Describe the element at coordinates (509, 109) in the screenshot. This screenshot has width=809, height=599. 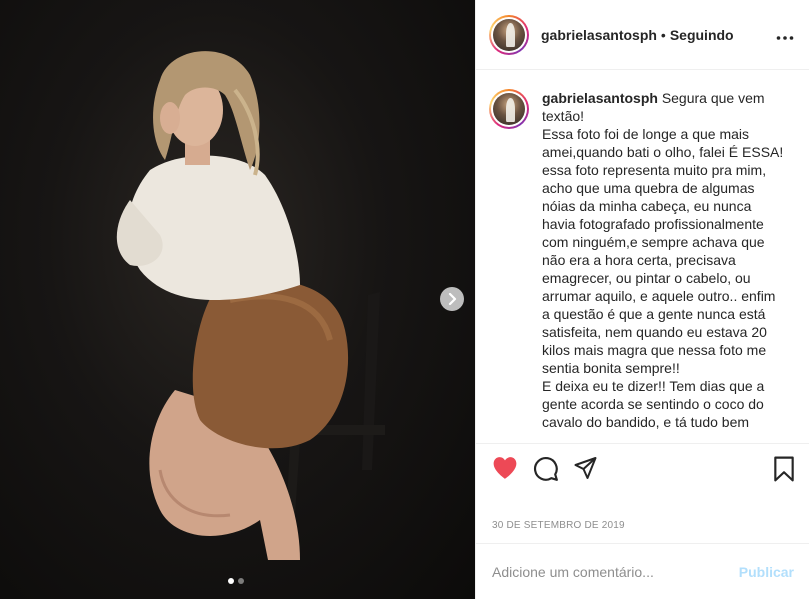
I see `caption-avatar` at that location.